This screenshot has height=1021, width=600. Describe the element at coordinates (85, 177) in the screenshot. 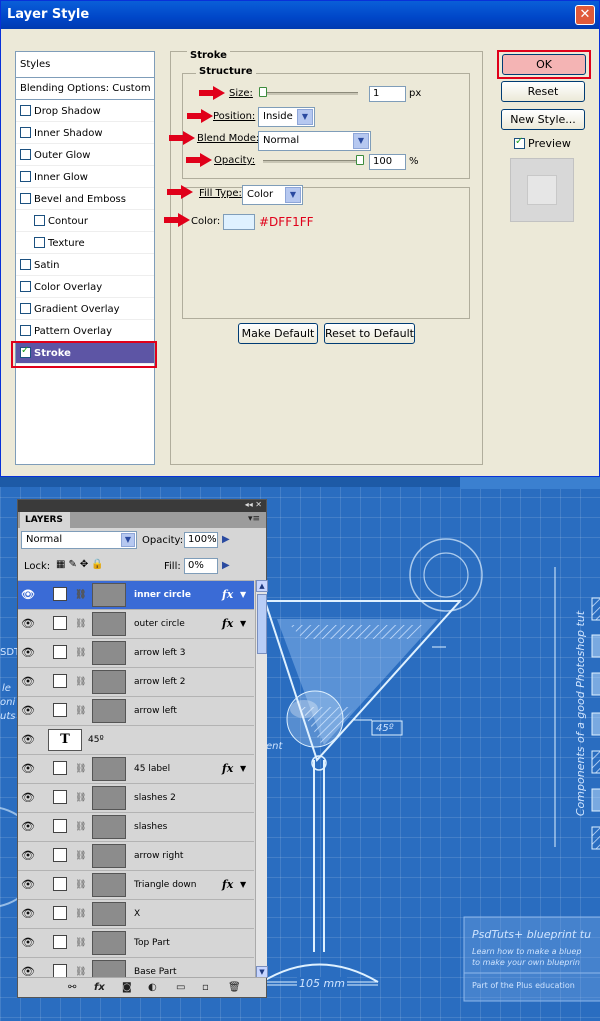

I see `style-item-inner-glow: Inner Glow` at that location.